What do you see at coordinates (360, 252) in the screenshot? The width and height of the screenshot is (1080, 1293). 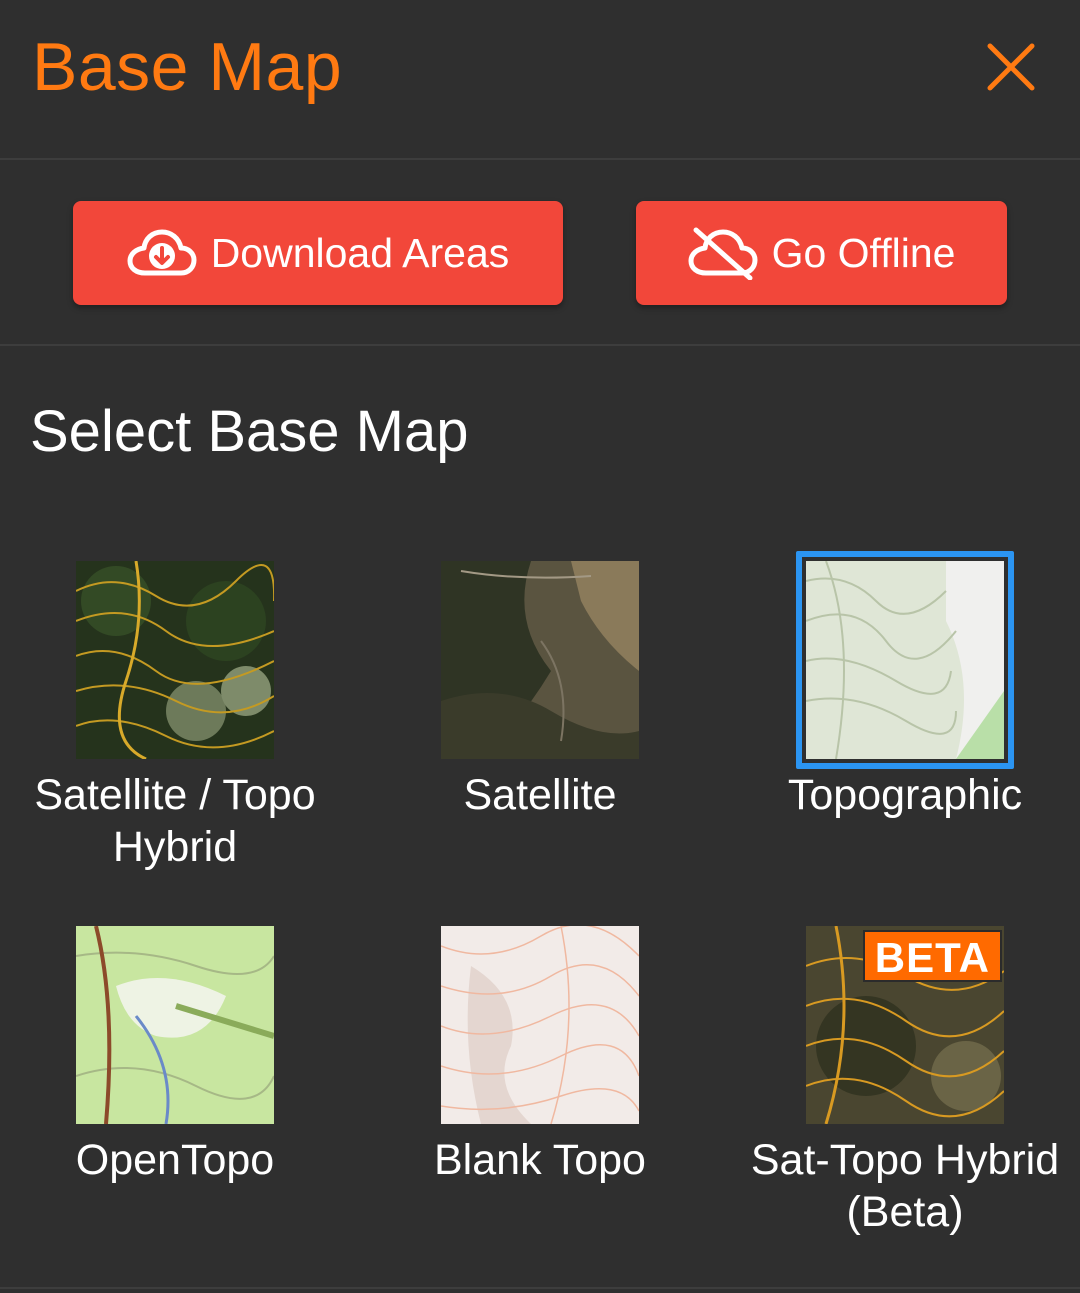 I see `download-areas-label: Download Areas` at bounding box center [360, 252].